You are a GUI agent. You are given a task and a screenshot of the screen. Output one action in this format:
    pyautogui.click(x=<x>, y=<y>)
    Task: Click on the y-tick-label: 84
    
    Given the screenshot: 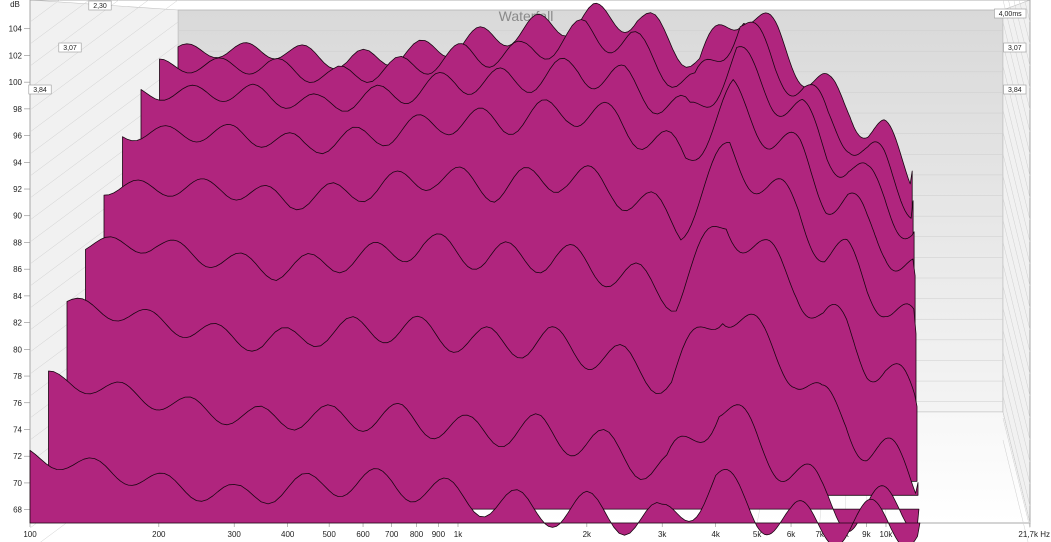 What is the action you would take?
    pyautogui.click(x=17, y=296)
    